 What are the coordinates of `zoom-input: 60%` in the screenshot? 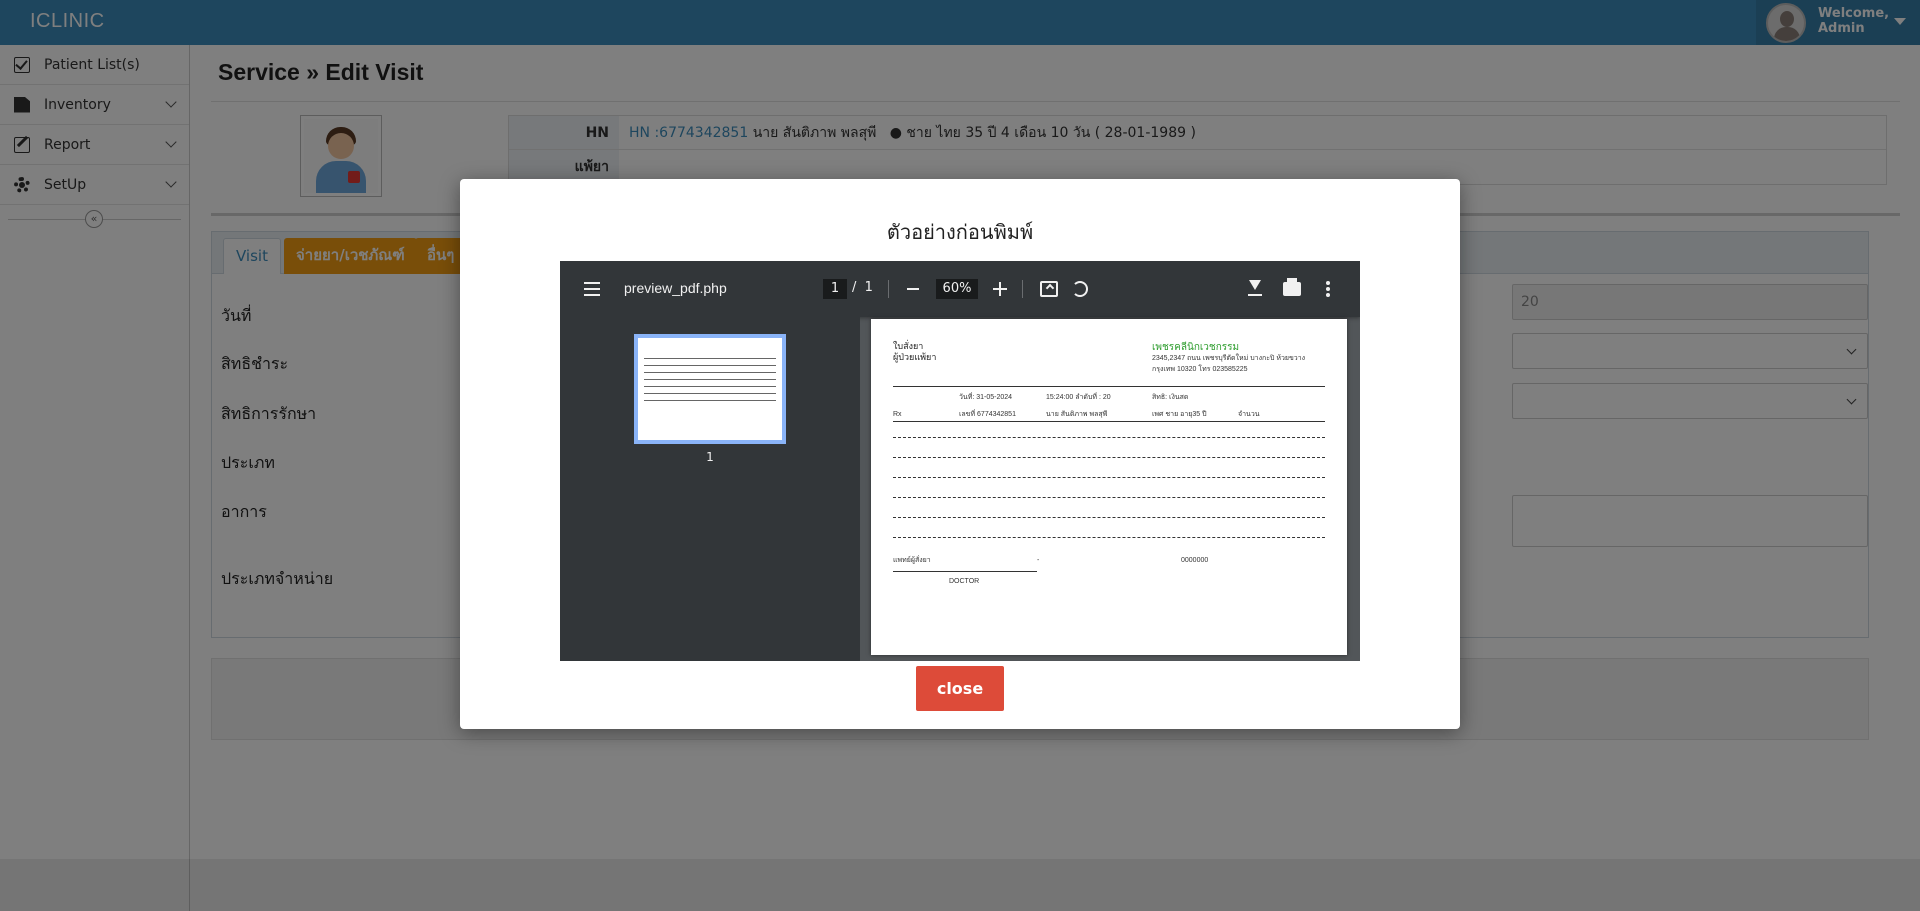 It's located at (957, 289).